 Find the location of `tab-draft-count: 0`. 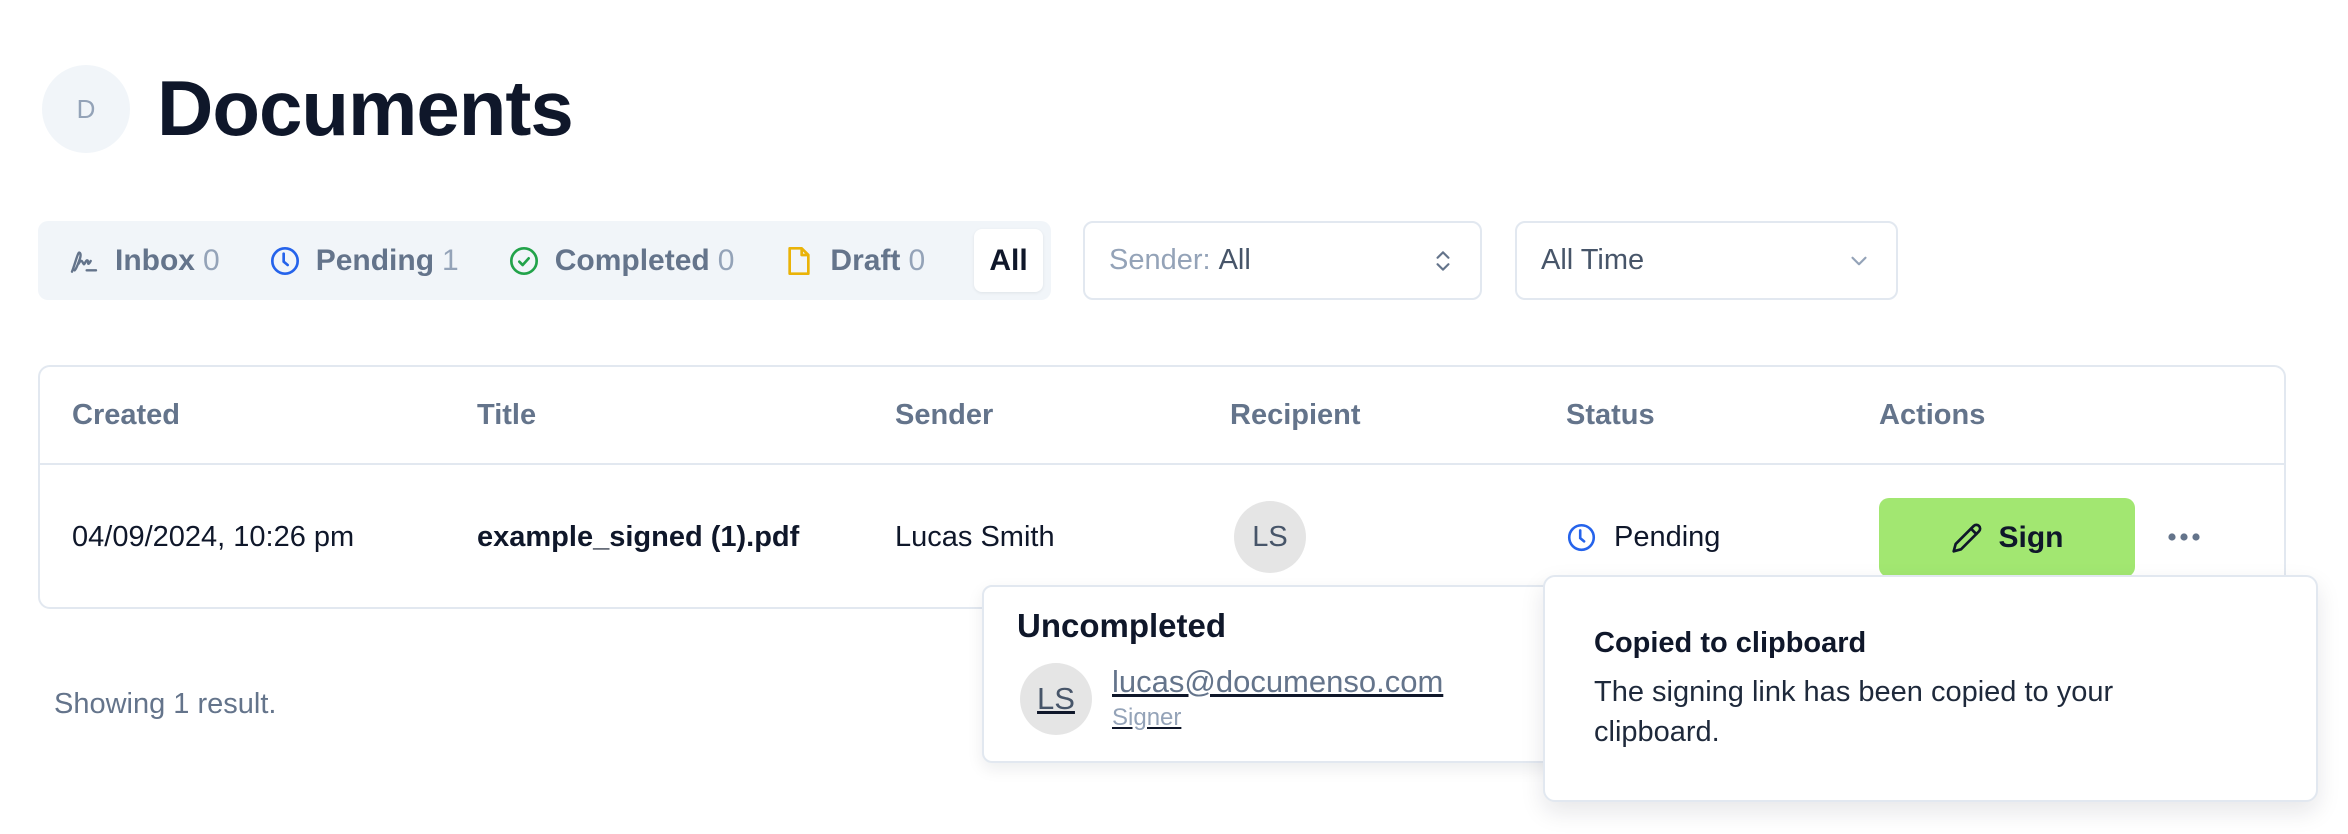

tab-draft-count: 0 is located at coordinates (917, 260).